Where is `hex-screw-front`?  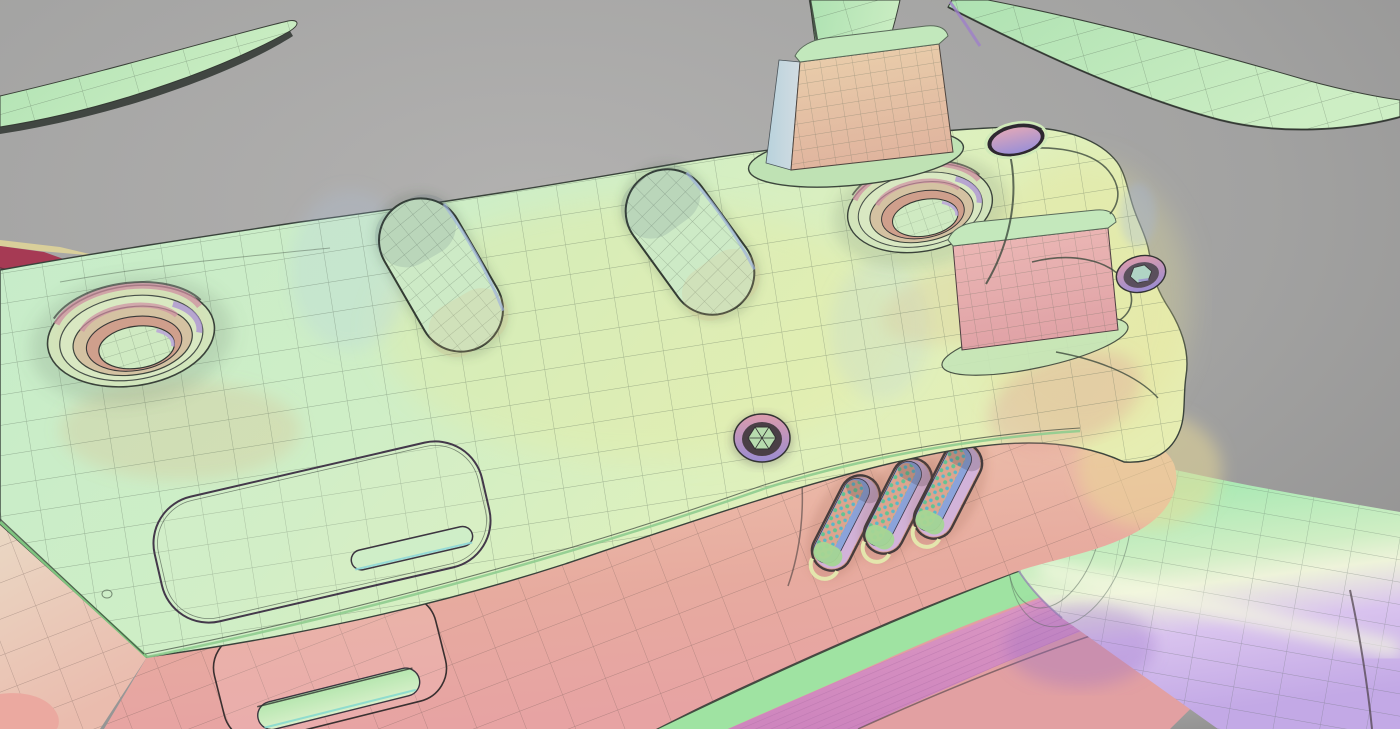 hex-screw-front is located at coordinates (762, 440).